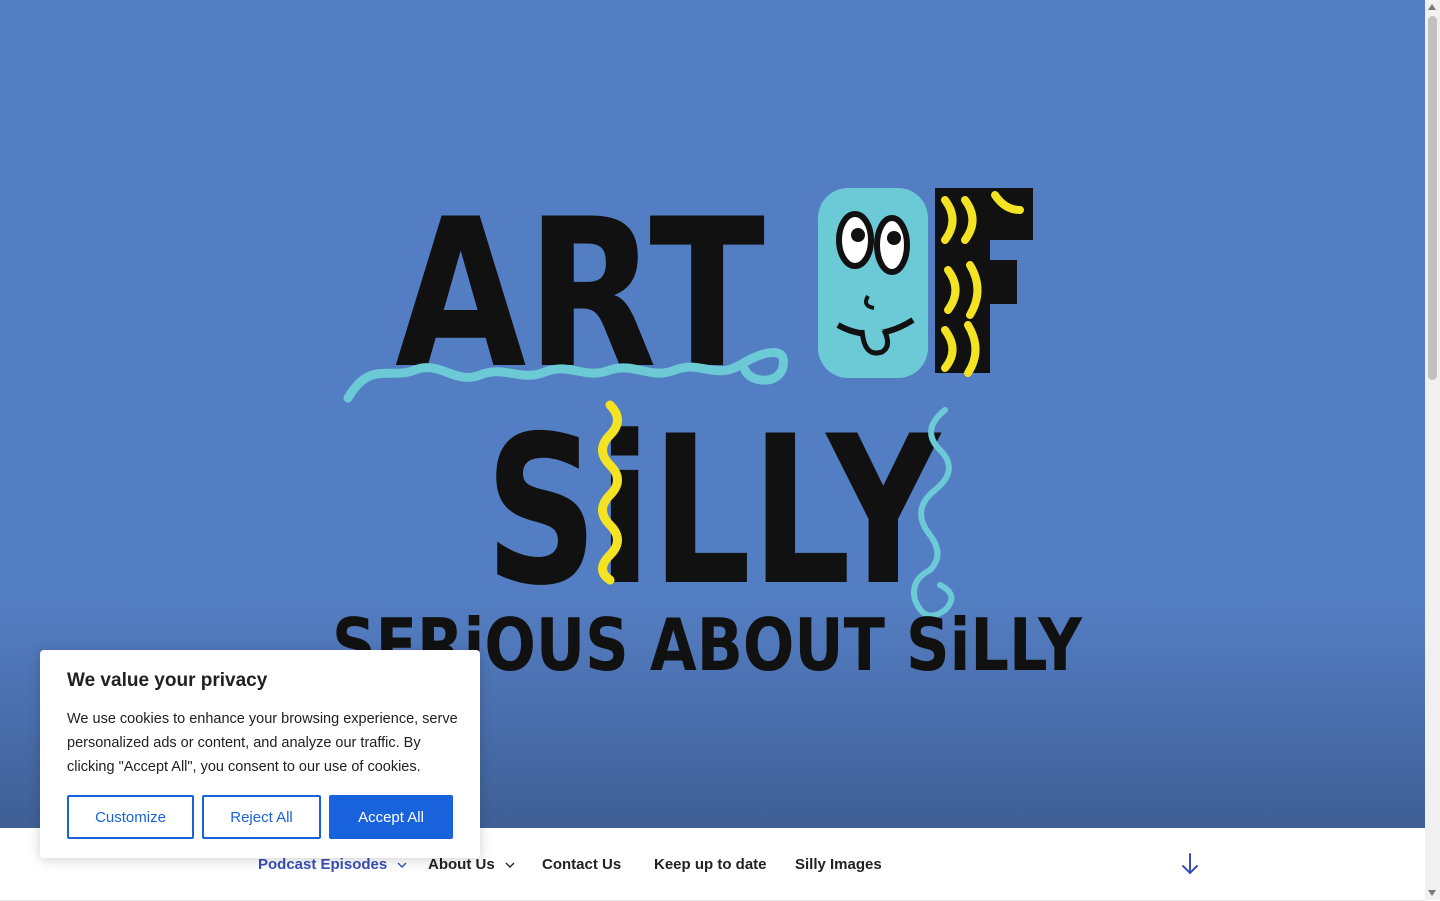 This screenshot has height=901, width=1440. I want to click on nav-item-label: Silly Images, so click(838, 864).